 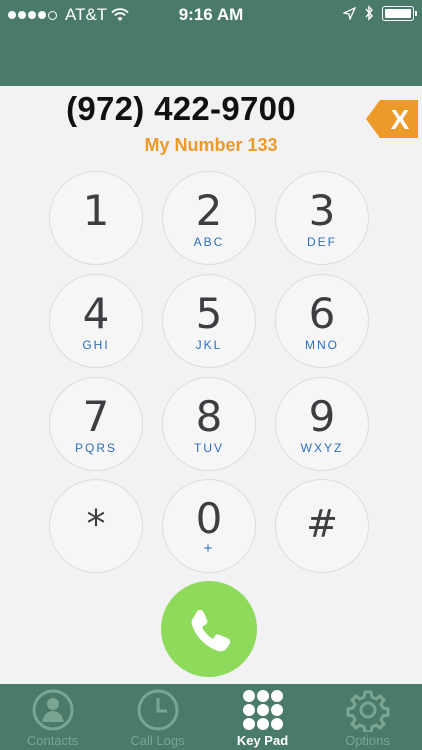 What do you see at coordinates (209, 242) in the screenshot?
I see `key-letters: ABC` at bounding box center [209, 242].